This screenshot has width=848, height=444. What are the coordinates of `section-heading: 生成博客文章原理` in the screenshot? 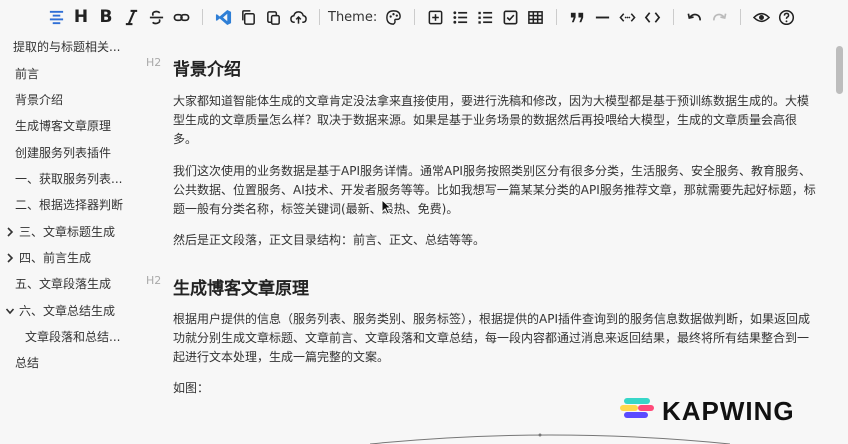 It's located at (241, 289).